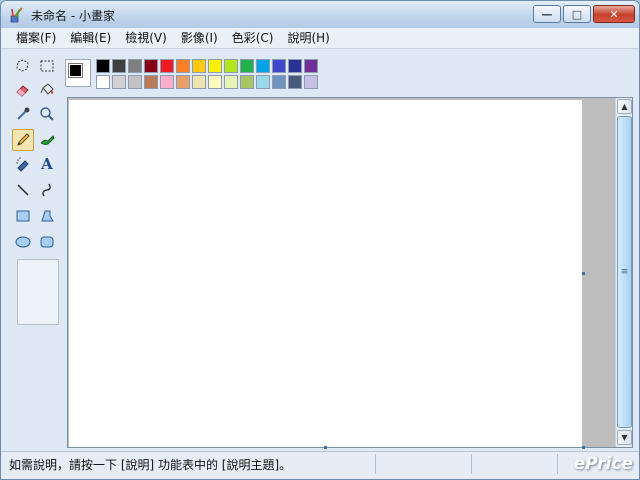 The height and width of the screenshot is (480, 640). What do you see at coordinates (583, 447) in the screenshot?
I see `resize-handle-corner` at bounding box center [583, 447].